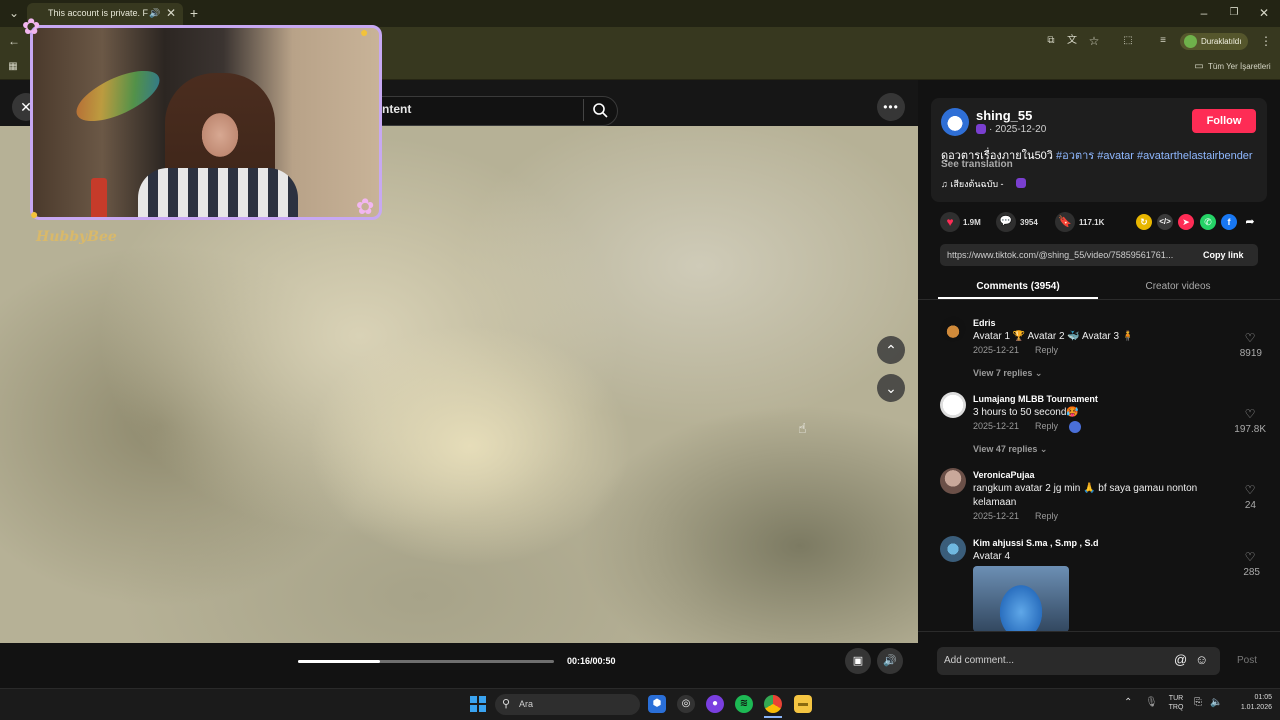 This screenshot has height=720, width=1280. What do you see at coordinates (950, 222) in the screenshot?
I see `like-heart-icon: ♥` at bounding box center [950, 222].